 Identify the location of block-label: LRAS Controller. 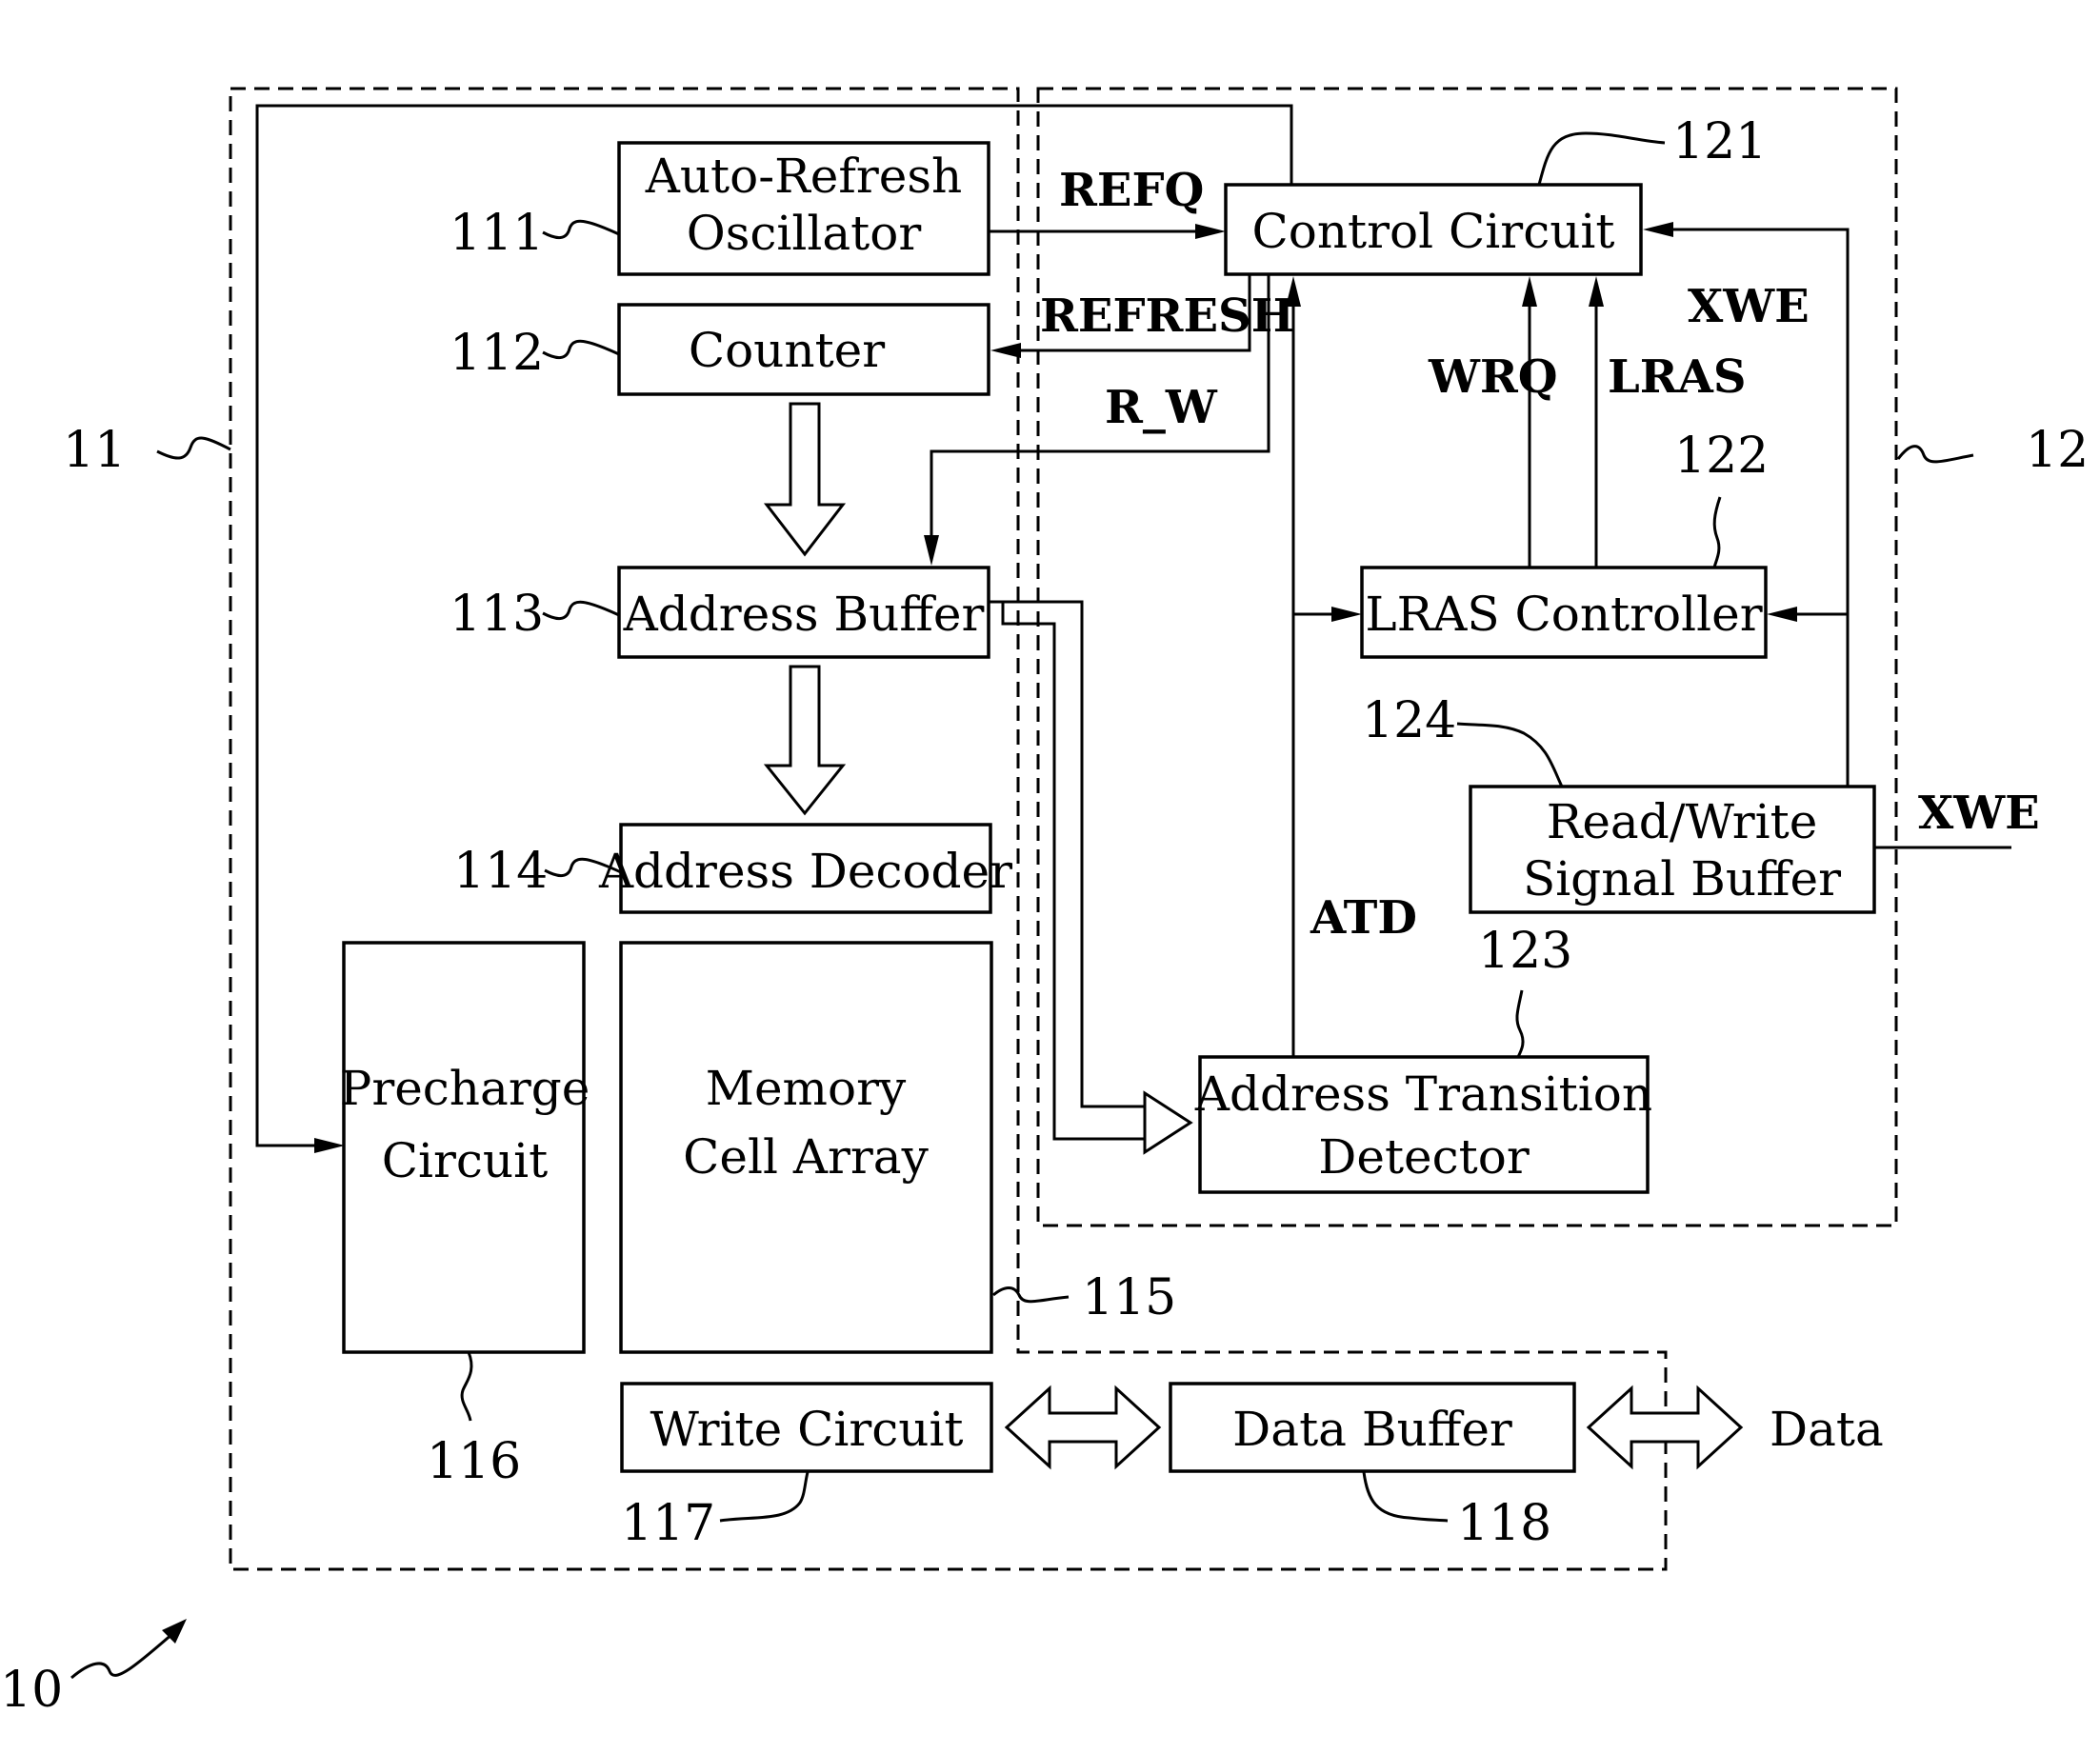
(1563, 614).